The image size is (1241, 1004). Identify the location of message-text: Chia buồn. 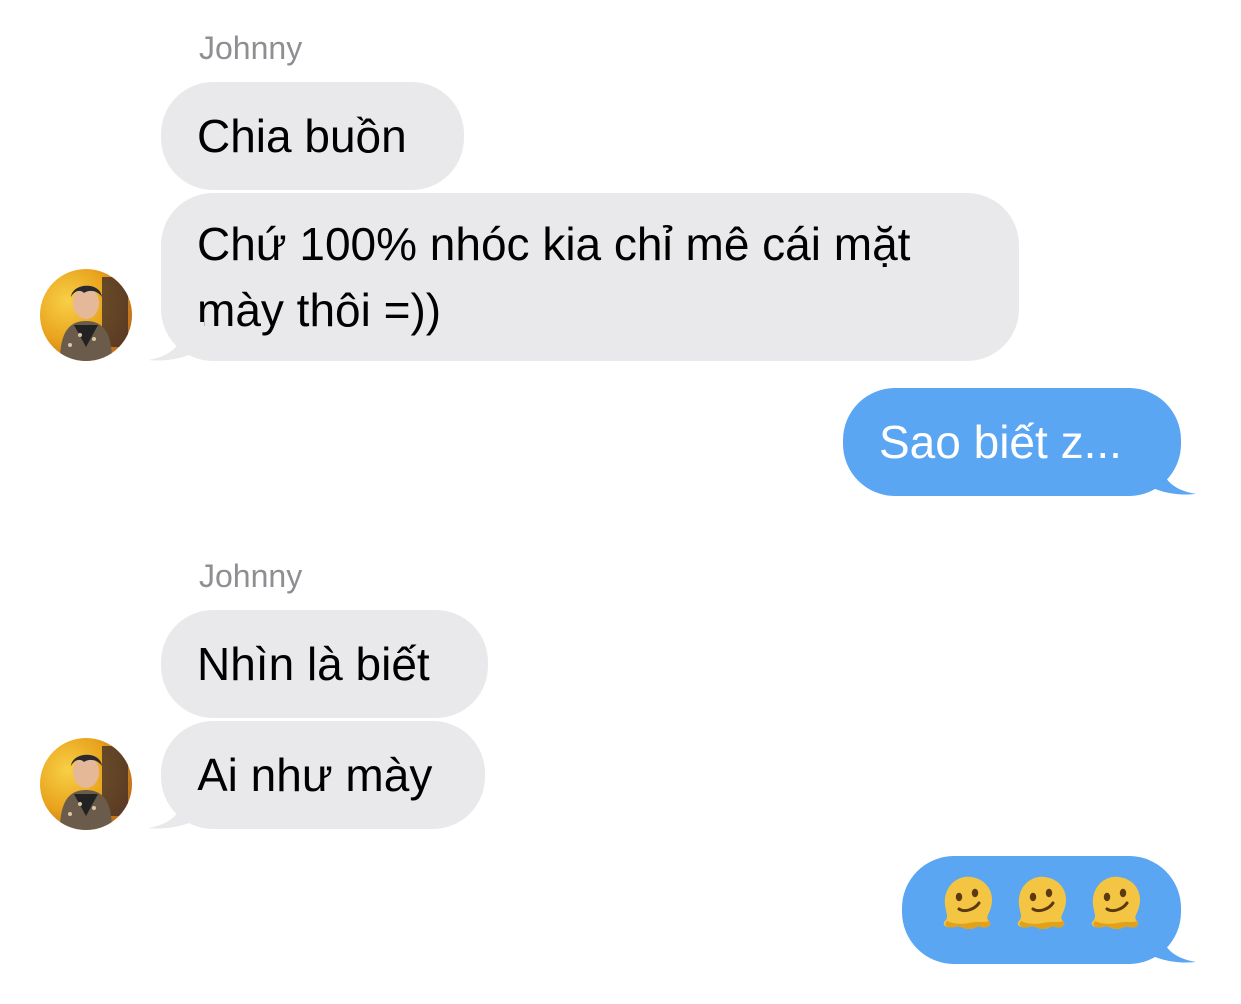
(302, 136).